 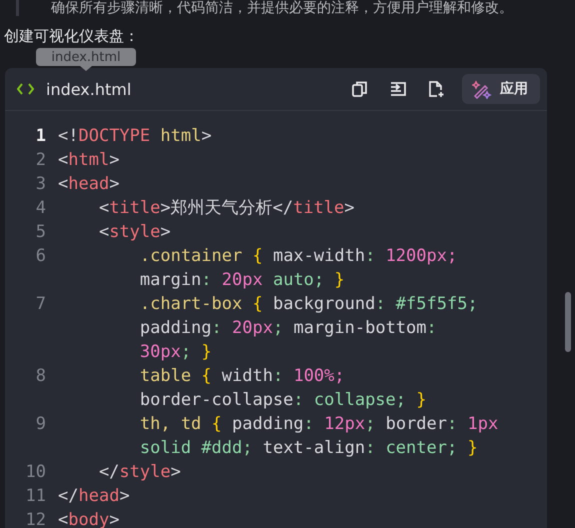 What do you see at coordinates (308, 448) in the screenshot?
I see `code-line: solid #ddd; text-align: center; }` at bounding box center [308, 448].